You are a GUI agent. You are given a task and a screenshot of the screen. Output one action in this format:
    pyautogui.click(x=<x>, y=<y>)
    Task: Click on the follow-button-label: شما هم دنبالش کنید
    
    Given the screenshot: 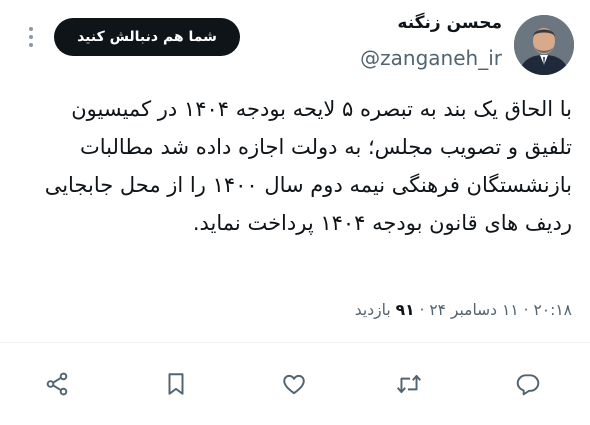 What is the action you would take?
    pyautogui.click(x=147, y=37)
    